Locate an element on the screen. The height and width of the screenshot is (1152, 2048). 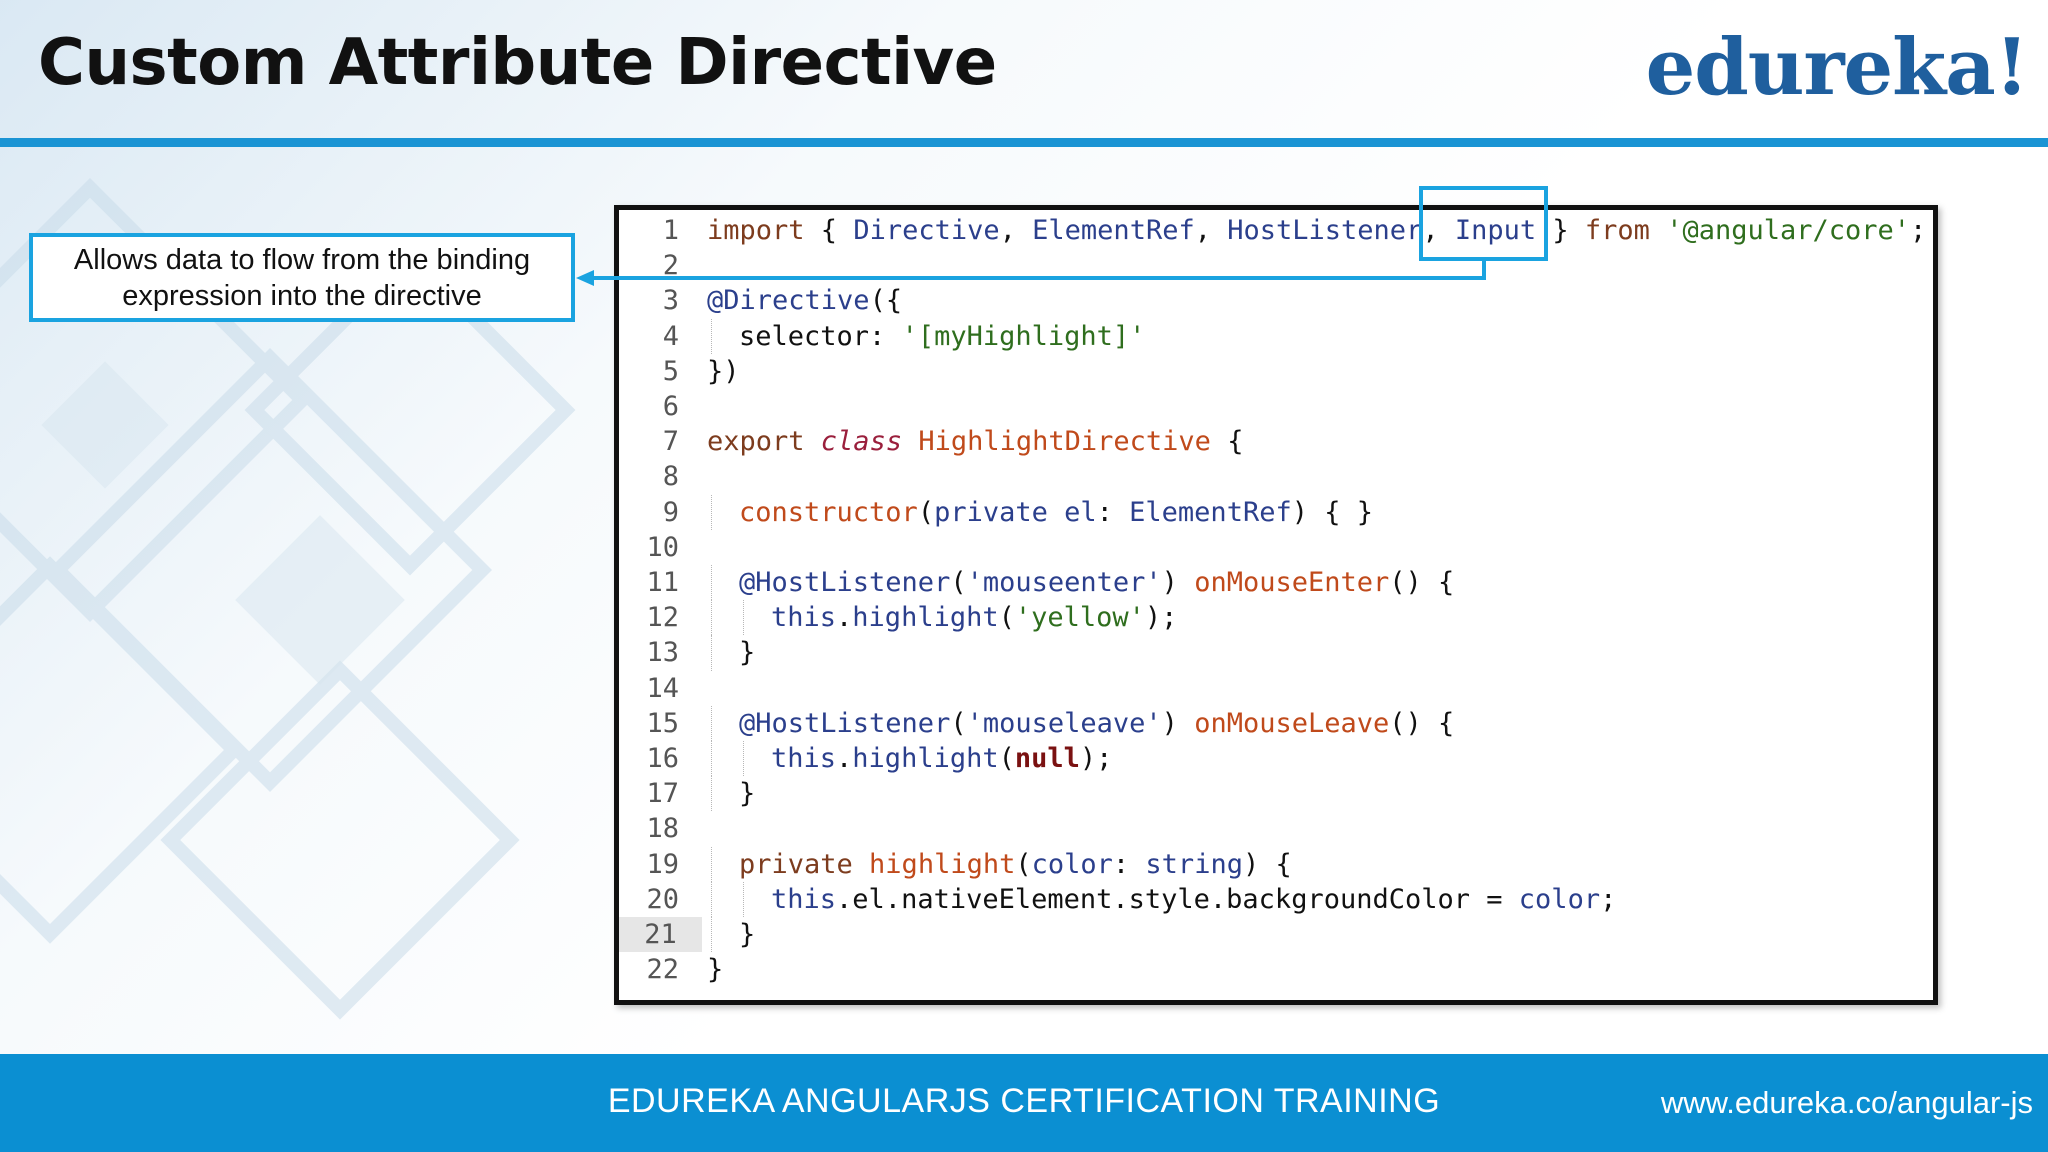
code-line: 13} is located at coordinates (1276, 653).